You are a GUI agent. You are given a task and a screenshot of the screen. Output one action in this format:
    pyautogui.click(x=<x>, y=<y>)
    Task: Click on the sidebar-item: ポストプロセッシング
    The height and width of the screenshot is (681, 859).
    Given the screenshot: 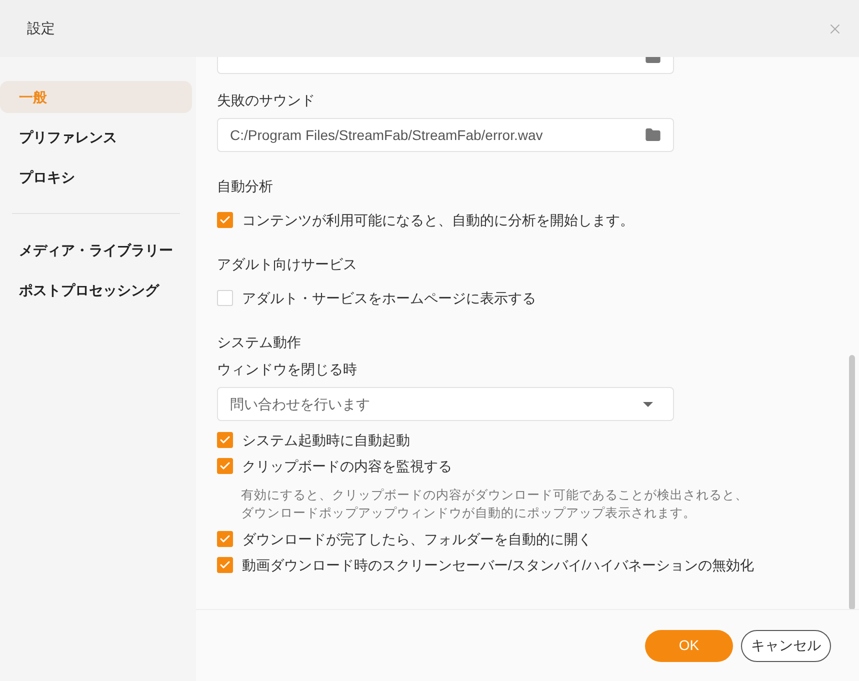 What is the action you would take?
    pyautogui.click(x=96, y=290)
    